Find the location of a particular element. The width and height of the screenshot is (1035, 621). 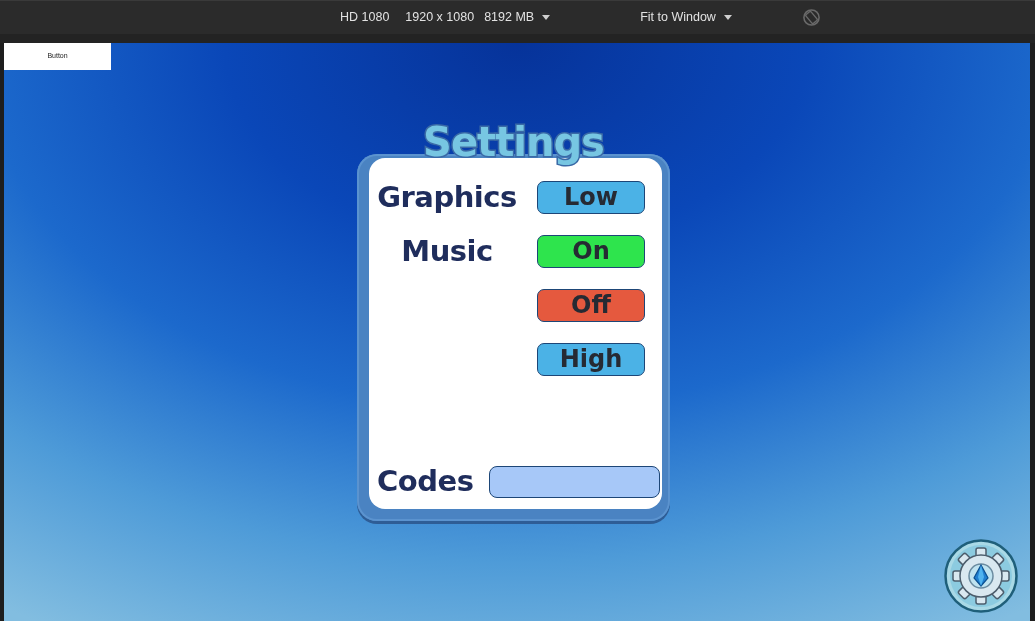

option-button: Off is located at coordinates (591, 305).